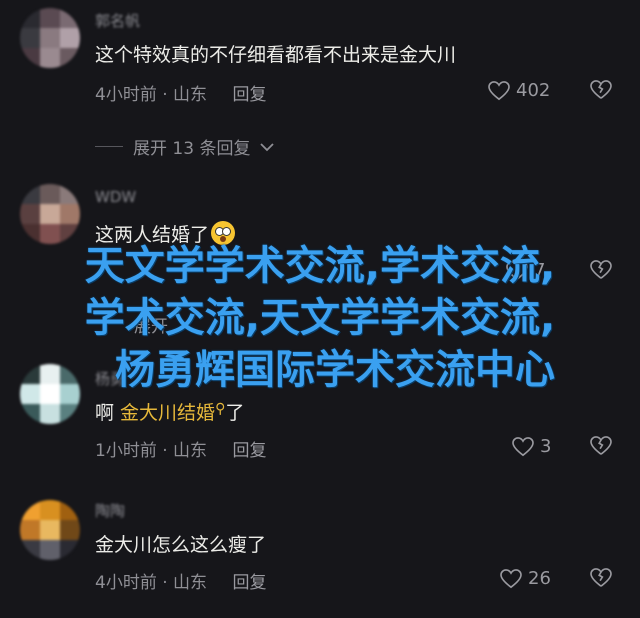 This screenshot has width=640, height=618. Describe the element at coordinates (533, 90) in the screenshot. I see `like-count: 402` at that location.